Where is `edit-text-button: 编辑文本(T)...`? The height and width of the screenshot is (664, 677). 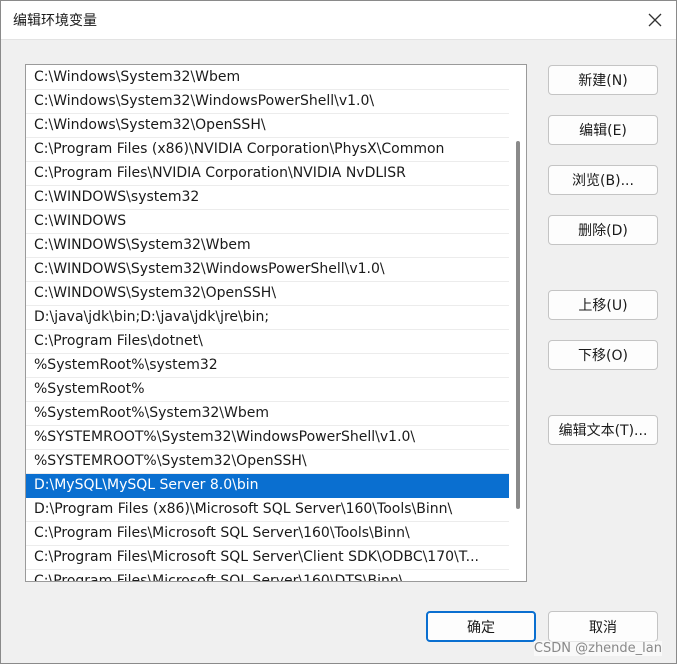
edit-text-button: 编辑文本(T)... is located at coordinates (603, 430).